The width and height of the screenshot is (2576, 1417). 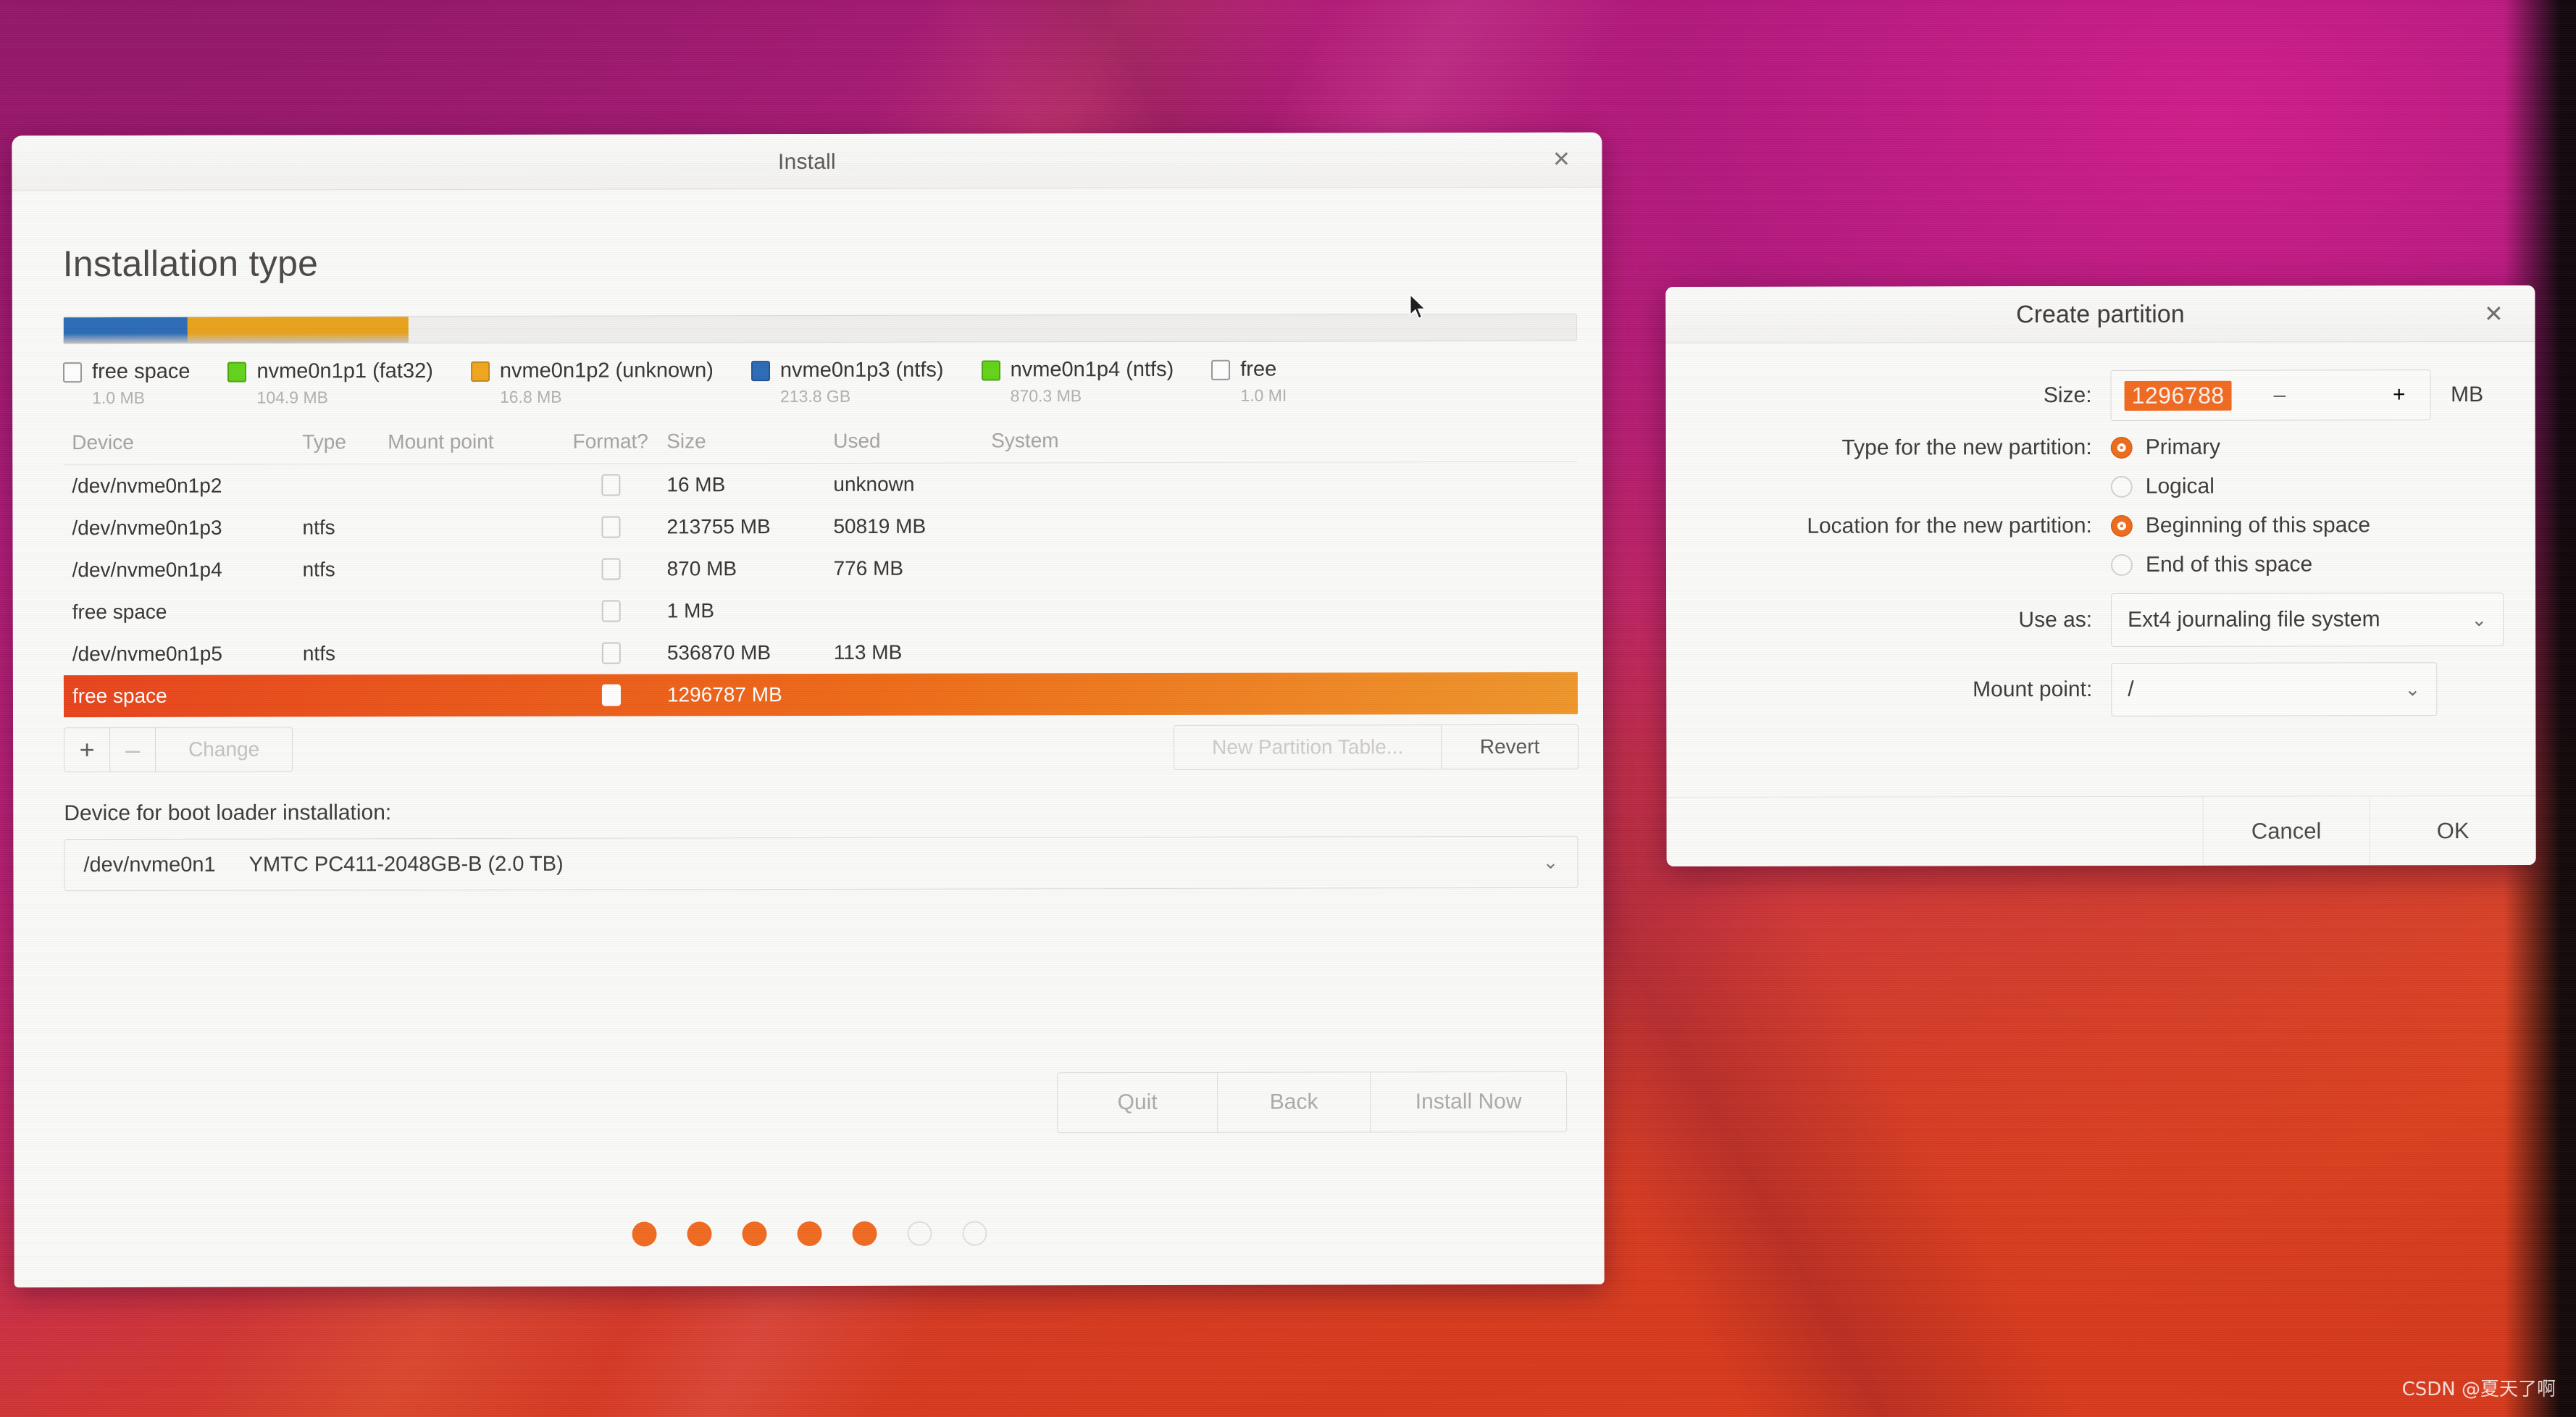 I want to click on navigation-buttons: Quit Back Install Now, so click(x=1312, y=1102).